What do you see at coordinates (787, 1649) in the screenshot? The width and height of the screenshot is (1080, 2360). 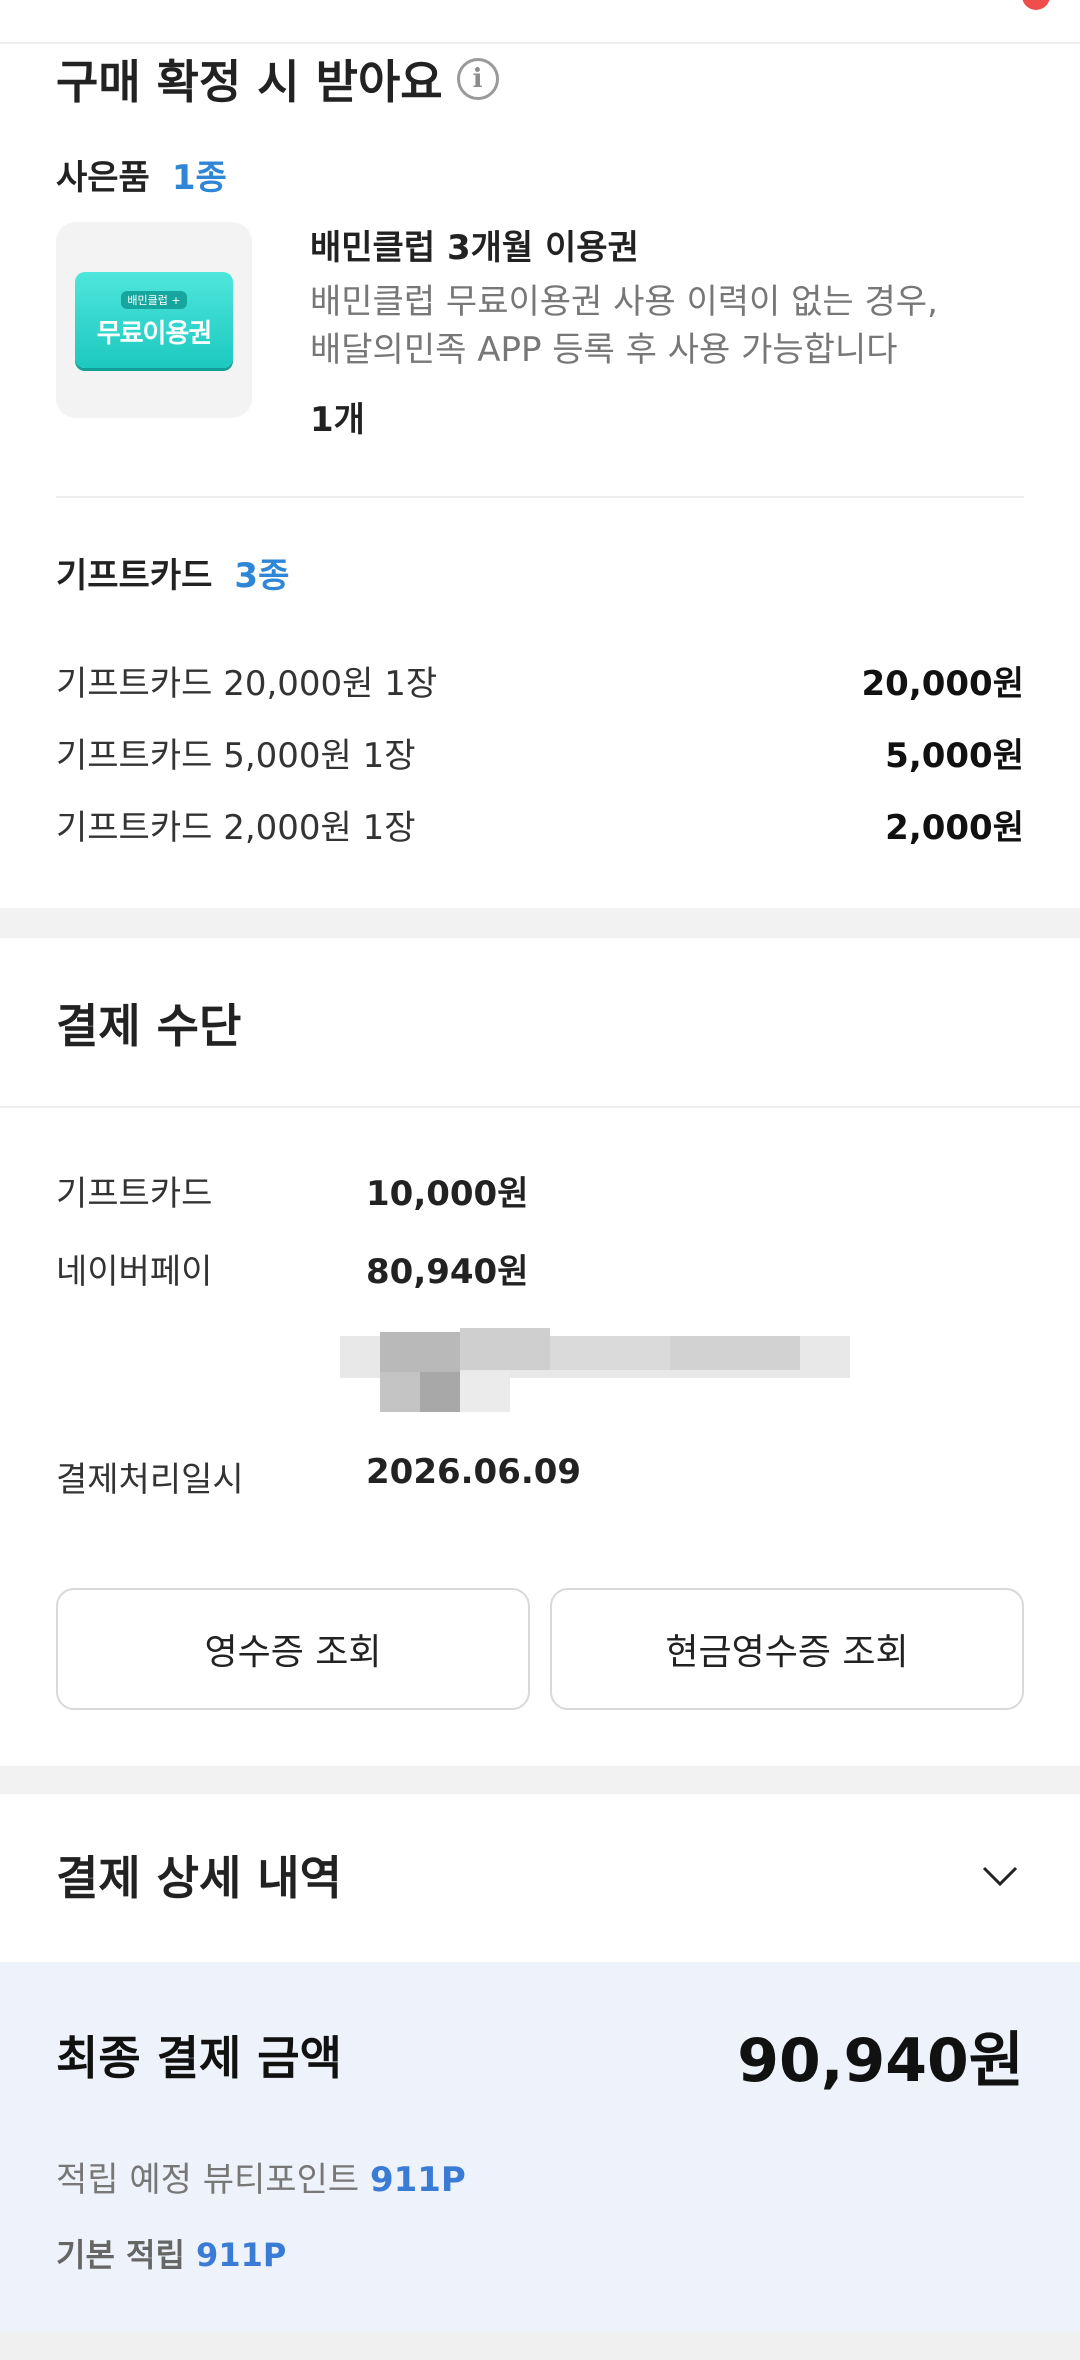 I see `cash-receipt-button: 현금영수증 조회` at bounding box center [787, 1649].